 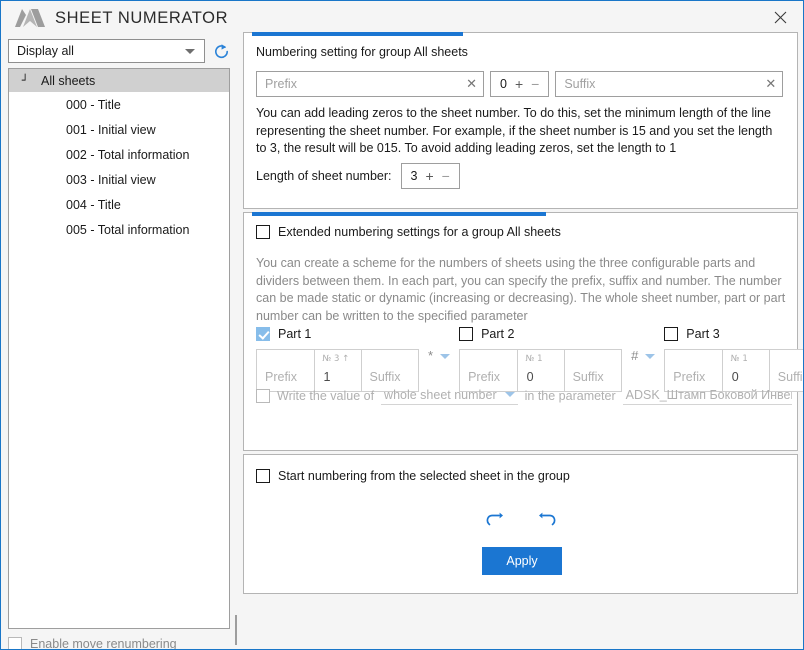 I want to click on extended-settings-checkbox, so click(x=263, y=232).